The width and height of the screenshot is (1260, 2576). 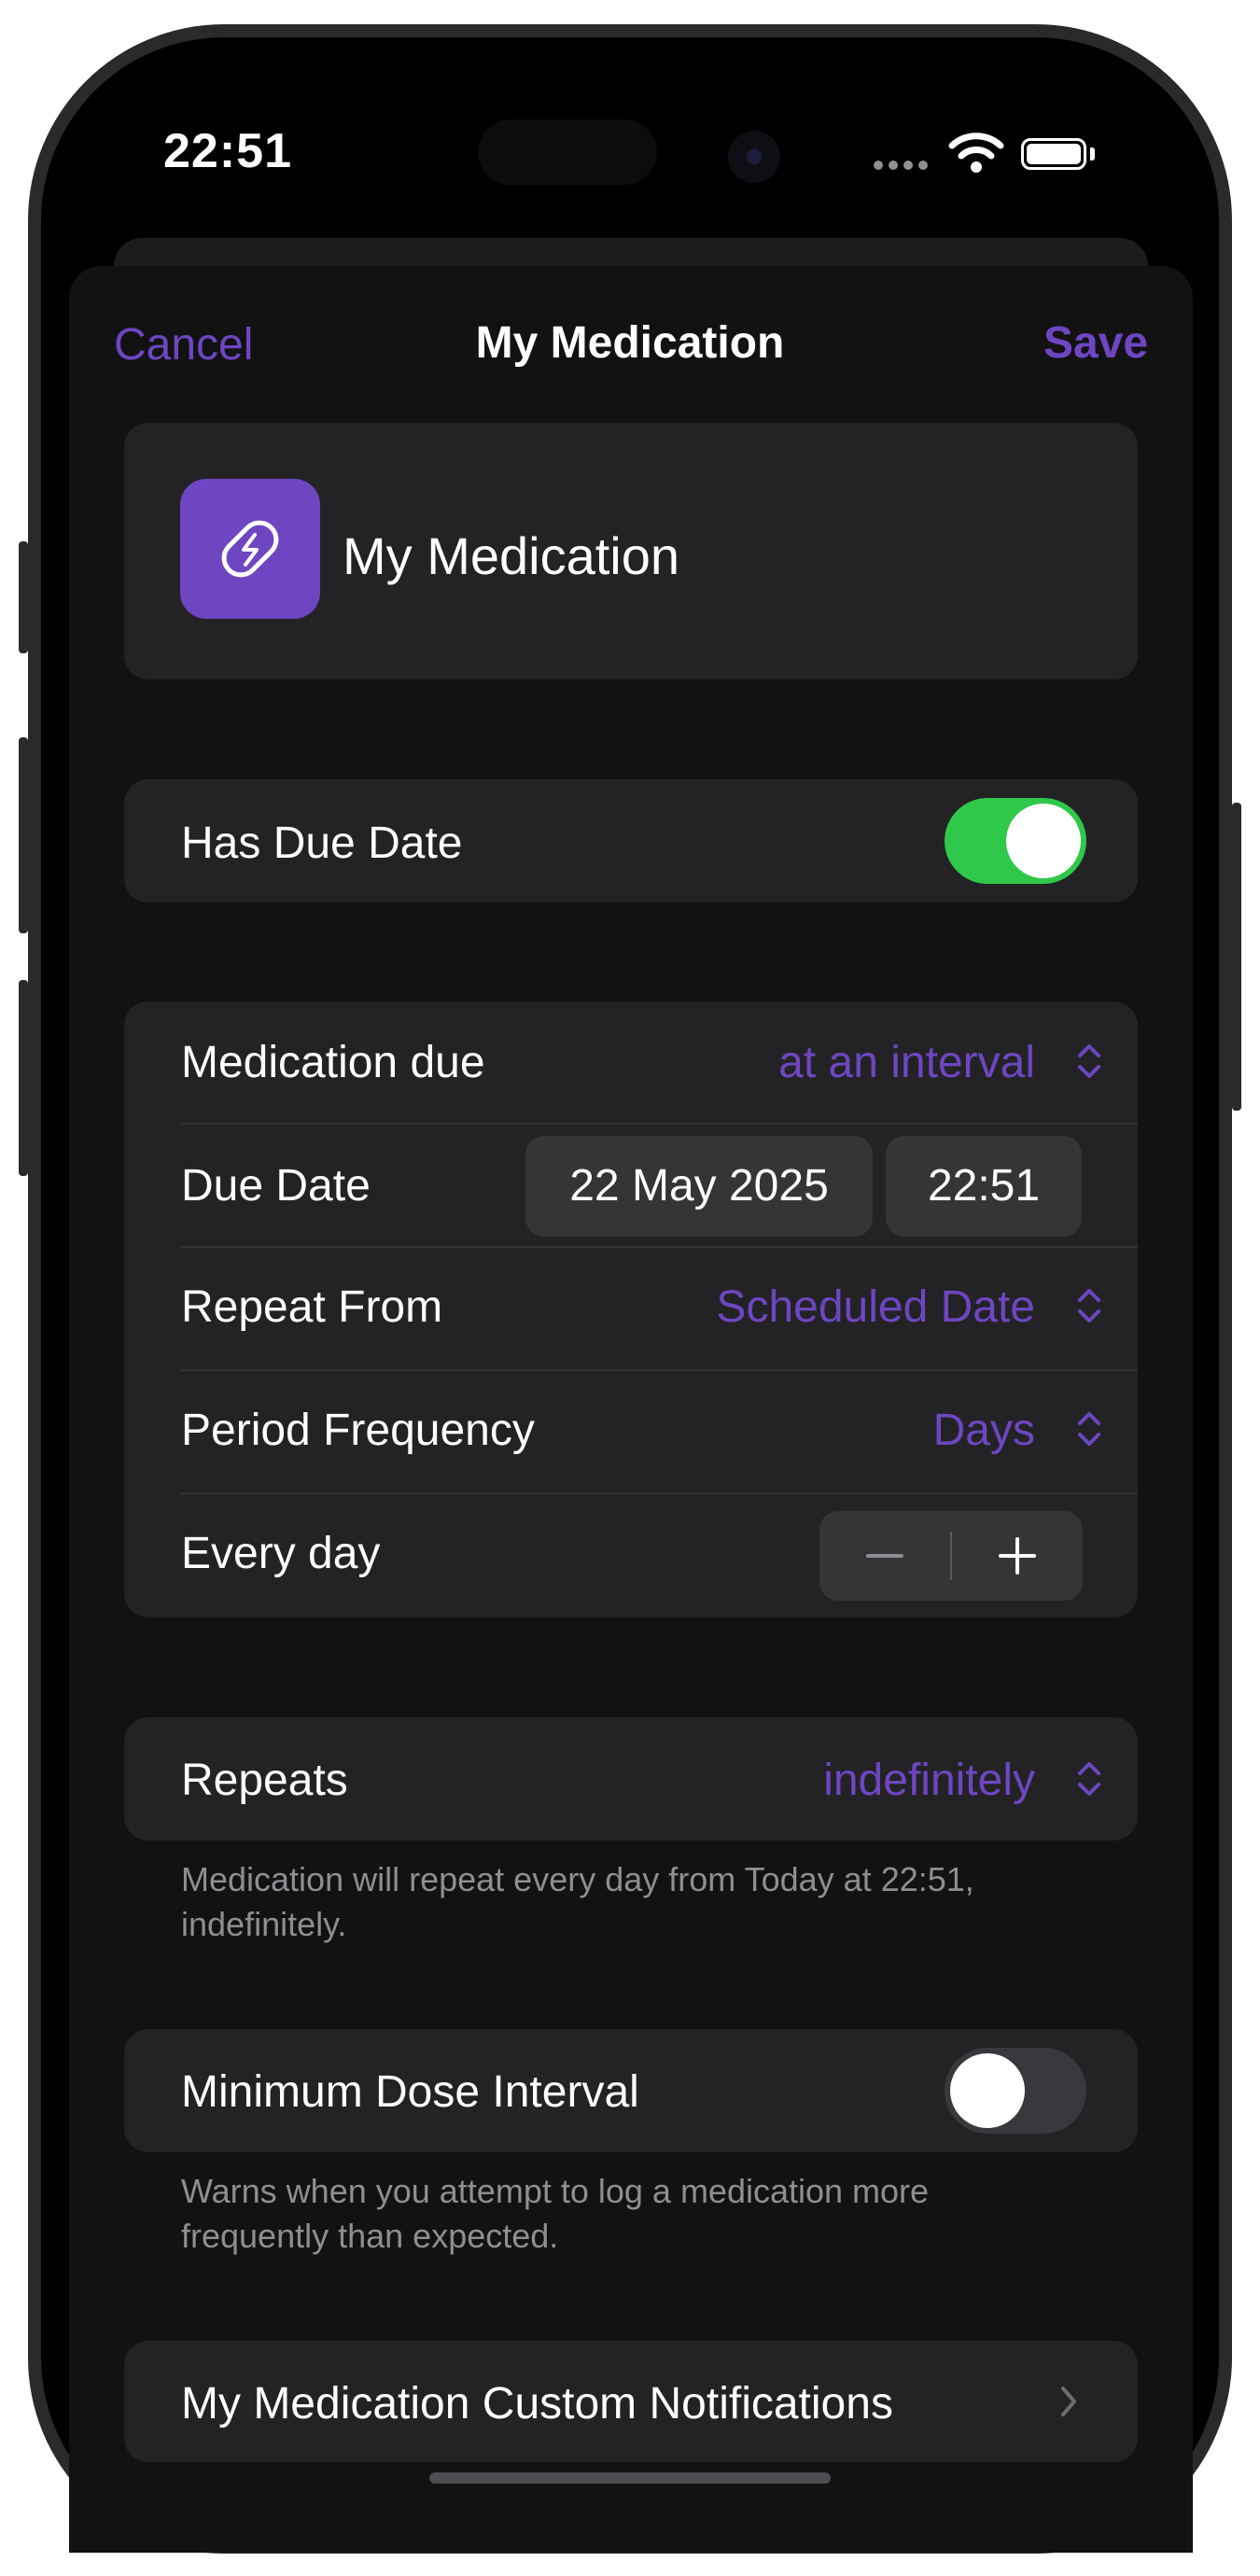 What do you see at coordinates (567, 152) in the screenshot?
I see `dynamic-island` at bounding box center [567, 152].